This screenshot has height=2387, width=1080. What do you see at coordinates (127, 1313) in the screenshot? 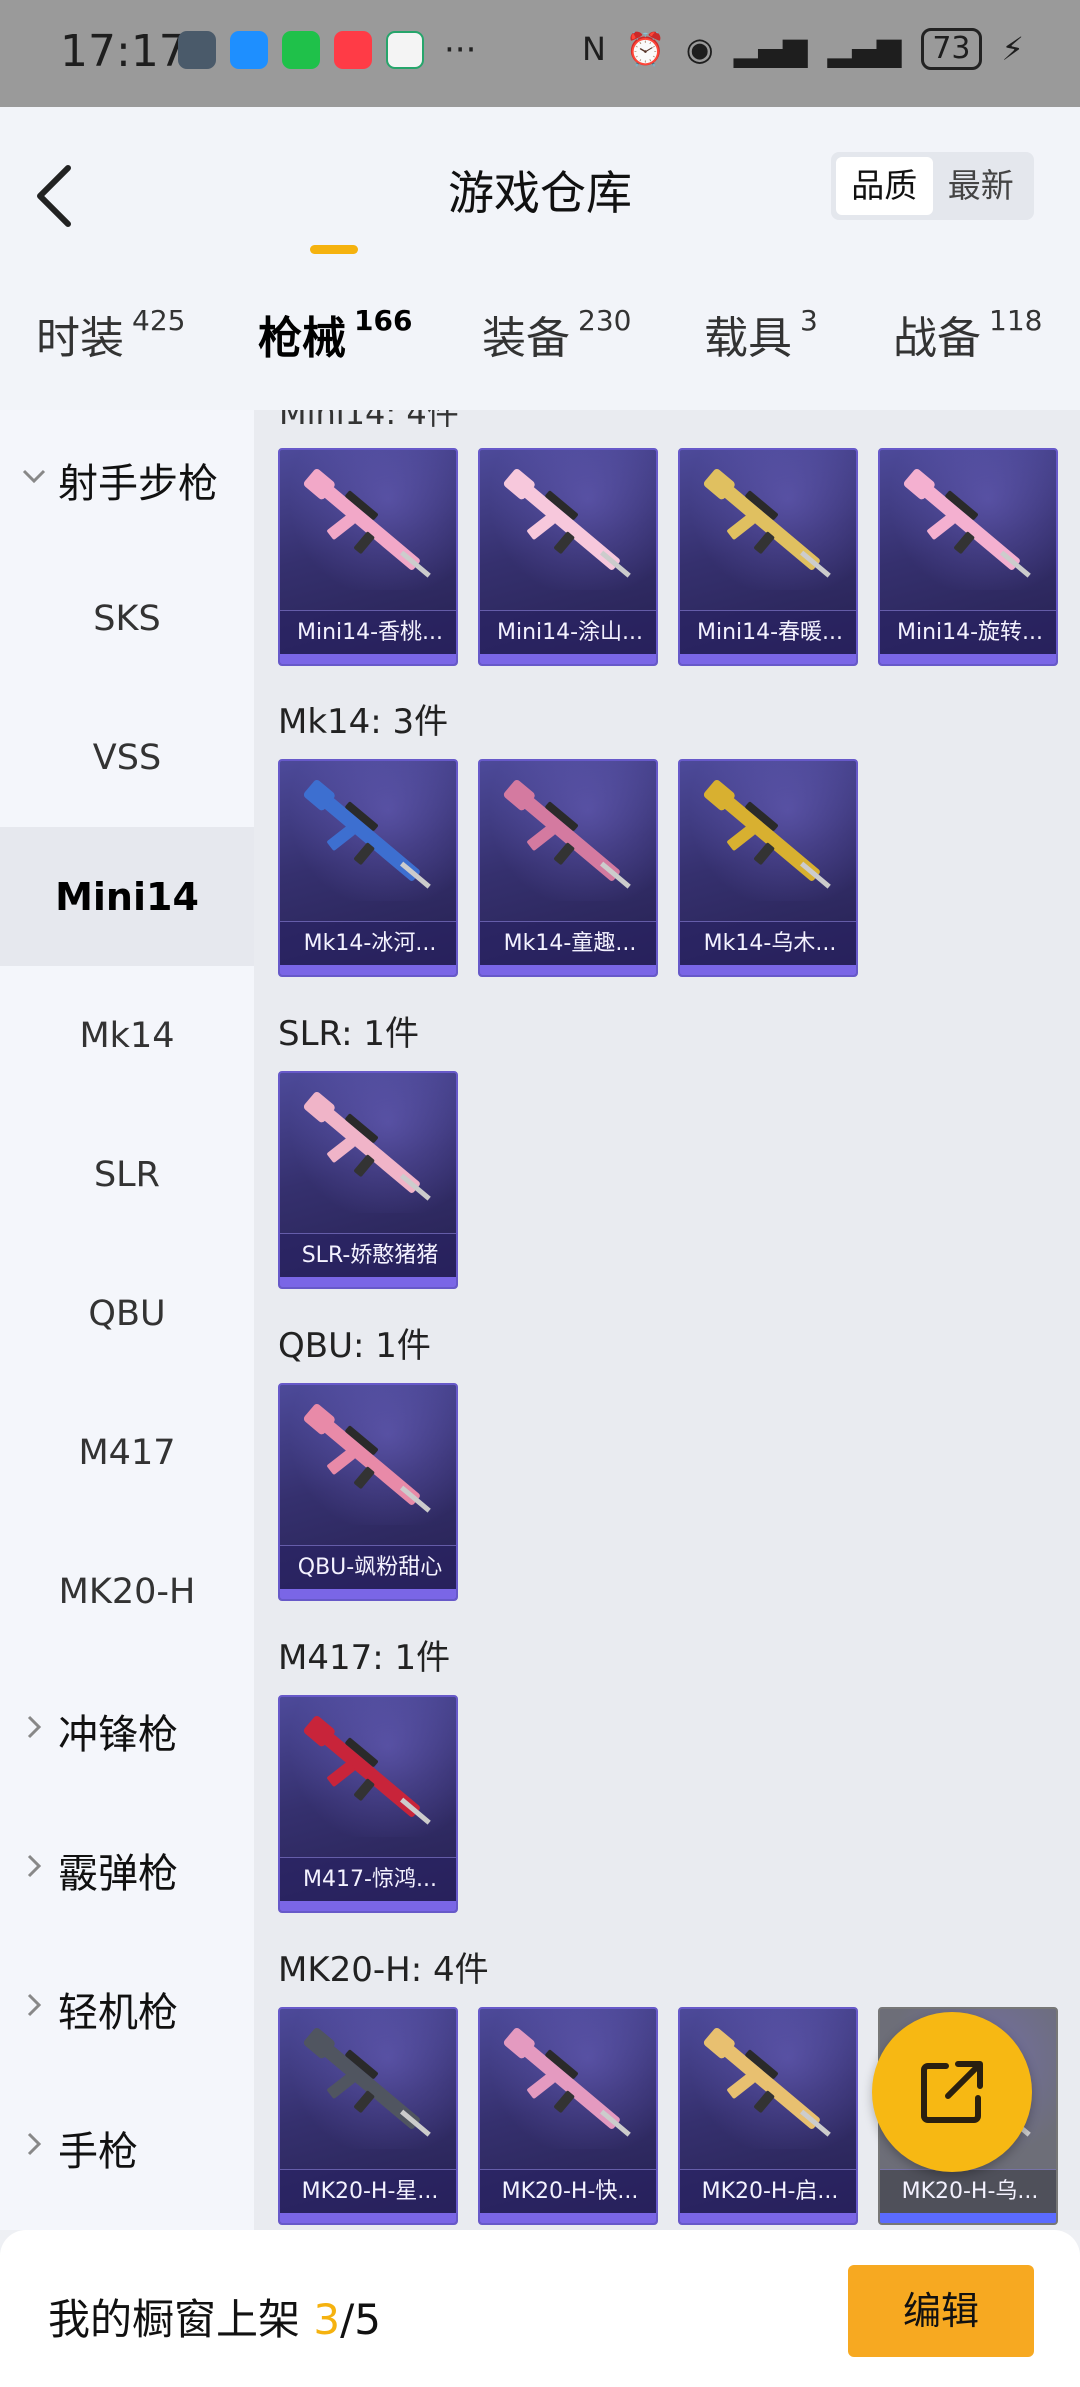
I see `sidebar-item-qbu: QBU` at bounding box center [127, 1313].